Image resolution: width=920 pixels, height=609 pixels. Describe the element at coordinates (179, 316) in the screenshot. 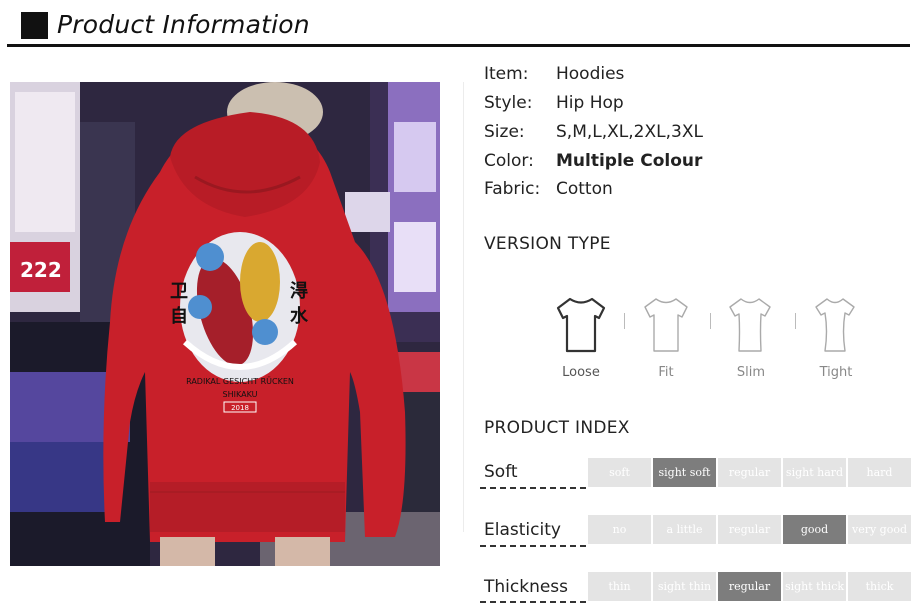

I see `svg-text: 自` at that location.